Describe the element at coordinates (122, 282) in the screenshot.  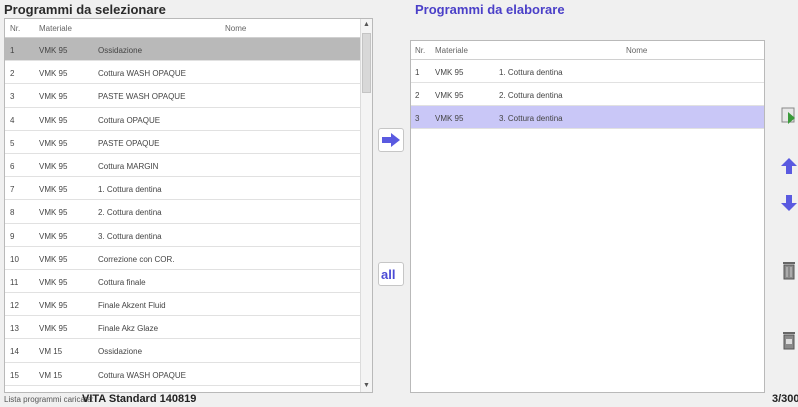
I see `row-name: Cottura finale` at that location.